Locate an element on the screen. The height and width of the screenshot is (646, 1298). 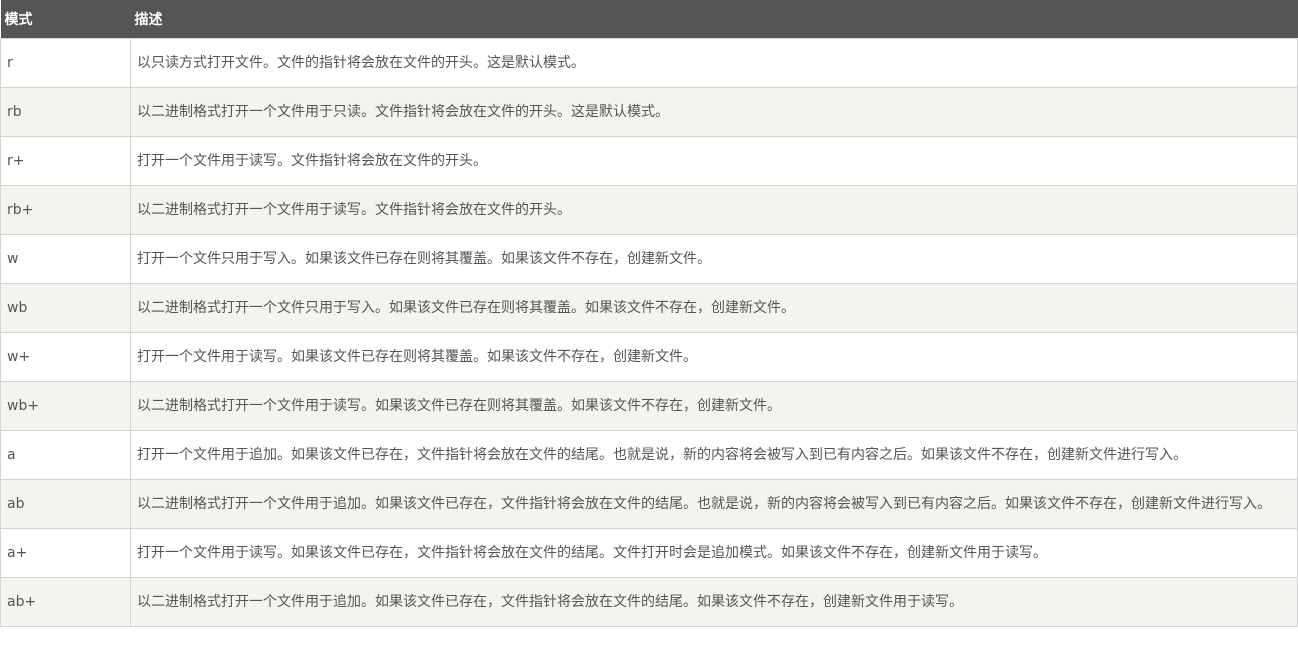
mode-cell: r+ is located at coordinates (65, 161).